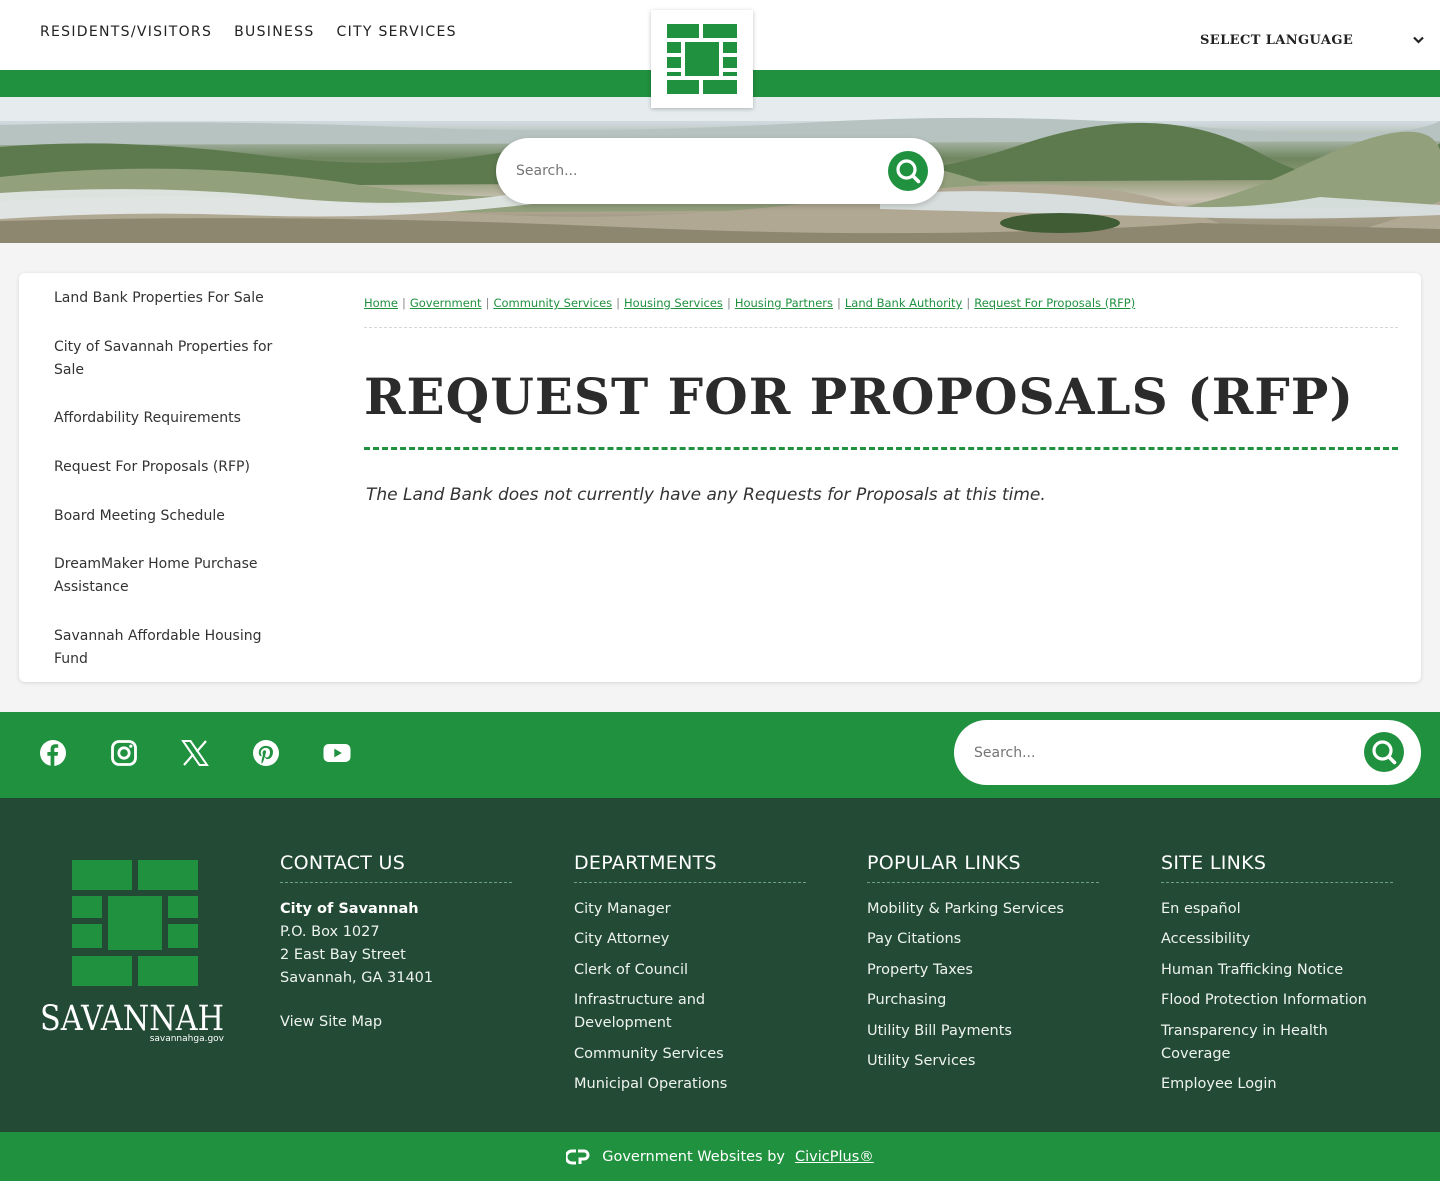 This screenshot has height=1181, width=1440. Describe the element at coordinates (1277, 1084) in the screenshot. I see `site-link: Employee Login` at that location.